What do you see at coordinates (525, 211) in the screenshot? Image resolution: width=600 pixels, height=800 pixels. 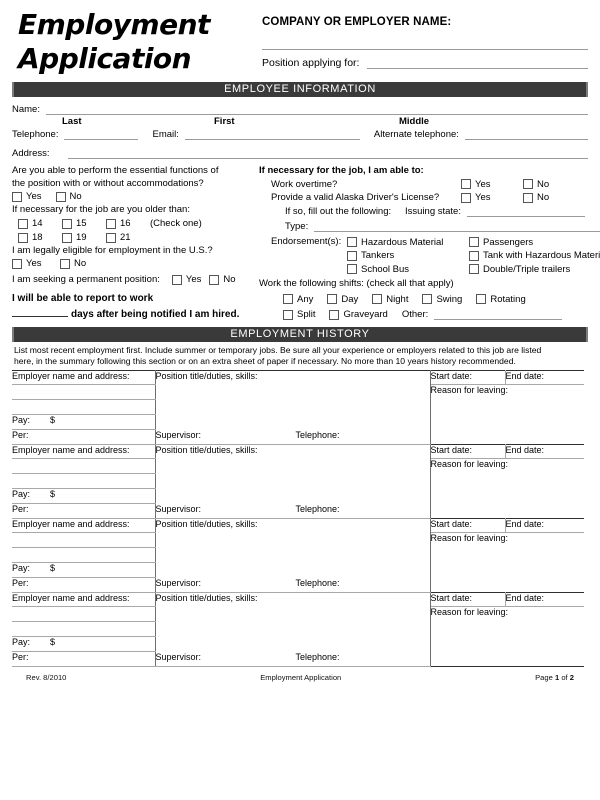 I see `issuing-state-input-line` at bounding box center [525, 211].